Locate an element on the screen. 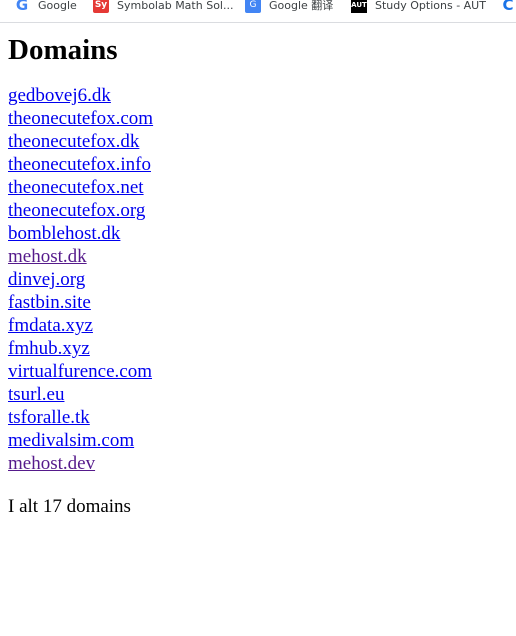 Image resolution: width=516 pixels, height=636 pixels. bookmark-c: C is located at coordinates (508, 7).